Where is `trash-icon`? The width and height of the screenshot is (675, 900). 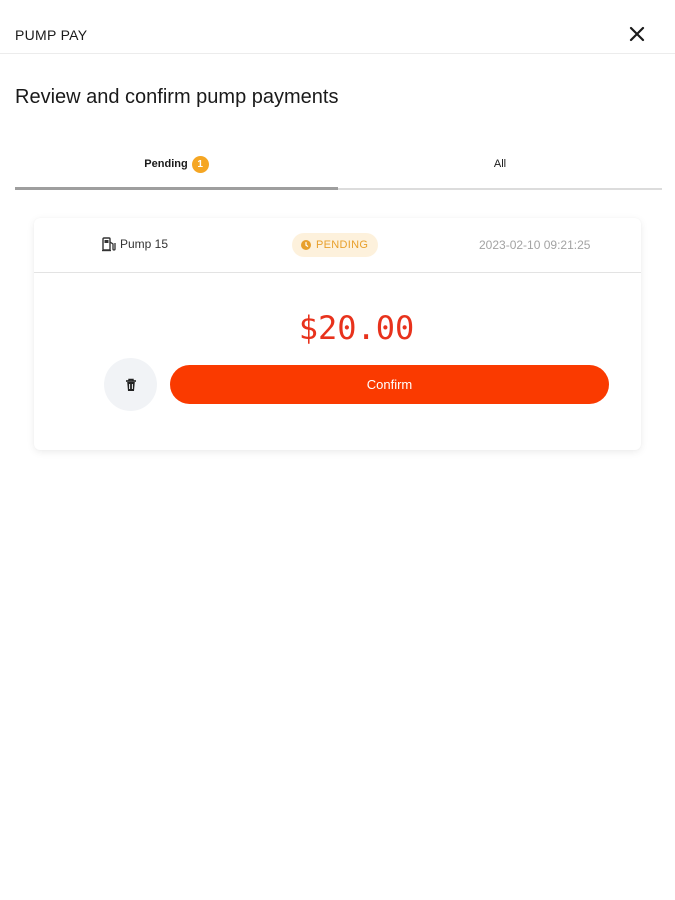 trash-icon is located at coordinates (130, 384).